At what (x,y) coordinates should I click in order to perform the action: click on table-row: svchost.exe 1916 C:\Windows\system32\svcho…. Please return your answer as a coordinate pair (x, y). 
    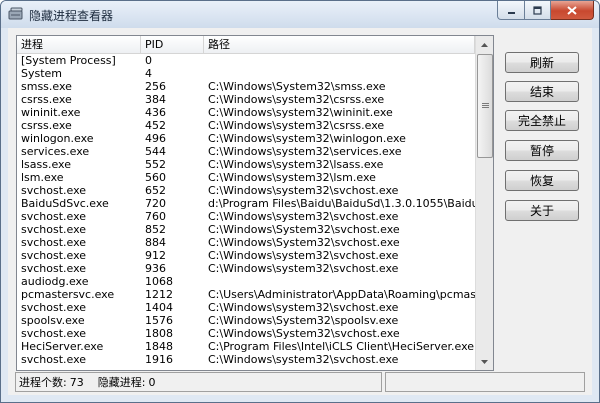
    Looking at the image, I should click on (246, 359).